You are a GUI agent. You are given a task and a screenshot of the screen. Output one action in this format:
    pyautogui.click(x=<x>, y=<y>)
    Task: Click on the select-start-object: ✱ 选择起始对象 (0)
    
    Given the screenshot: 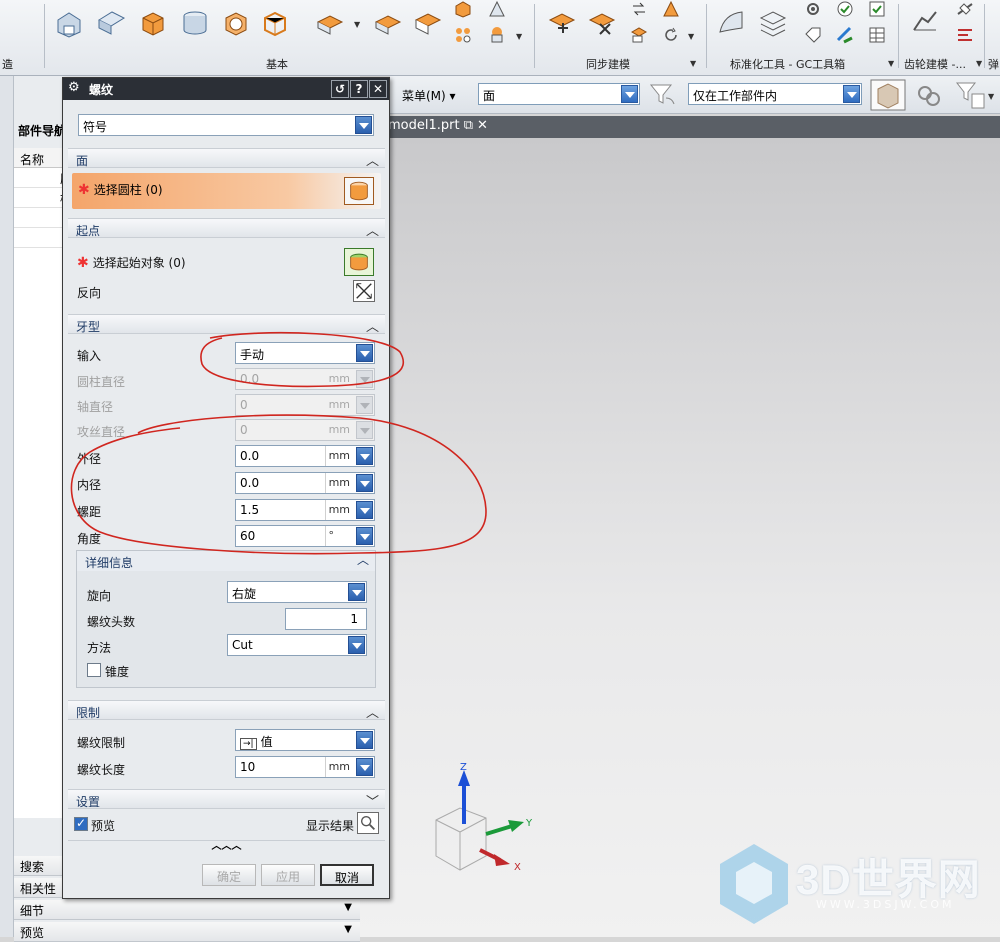 What is the action you would take?
    pyautogui.click(x=131, y=262)
    